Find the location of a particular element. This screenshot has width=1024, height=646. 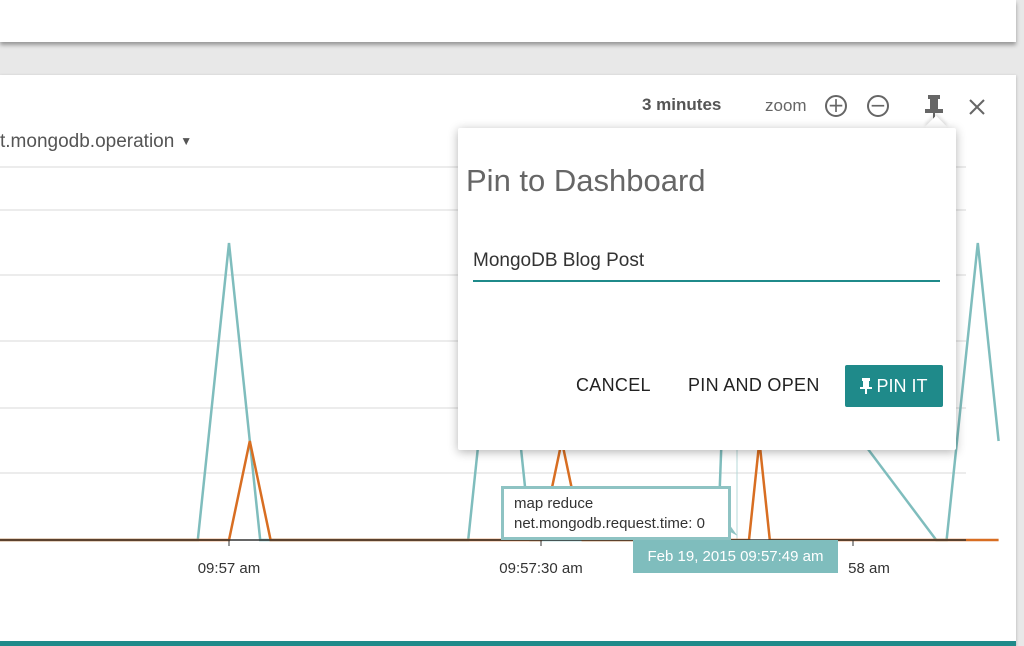

metric-title: t.mongodb.operation is located at coordinates (87, 141).